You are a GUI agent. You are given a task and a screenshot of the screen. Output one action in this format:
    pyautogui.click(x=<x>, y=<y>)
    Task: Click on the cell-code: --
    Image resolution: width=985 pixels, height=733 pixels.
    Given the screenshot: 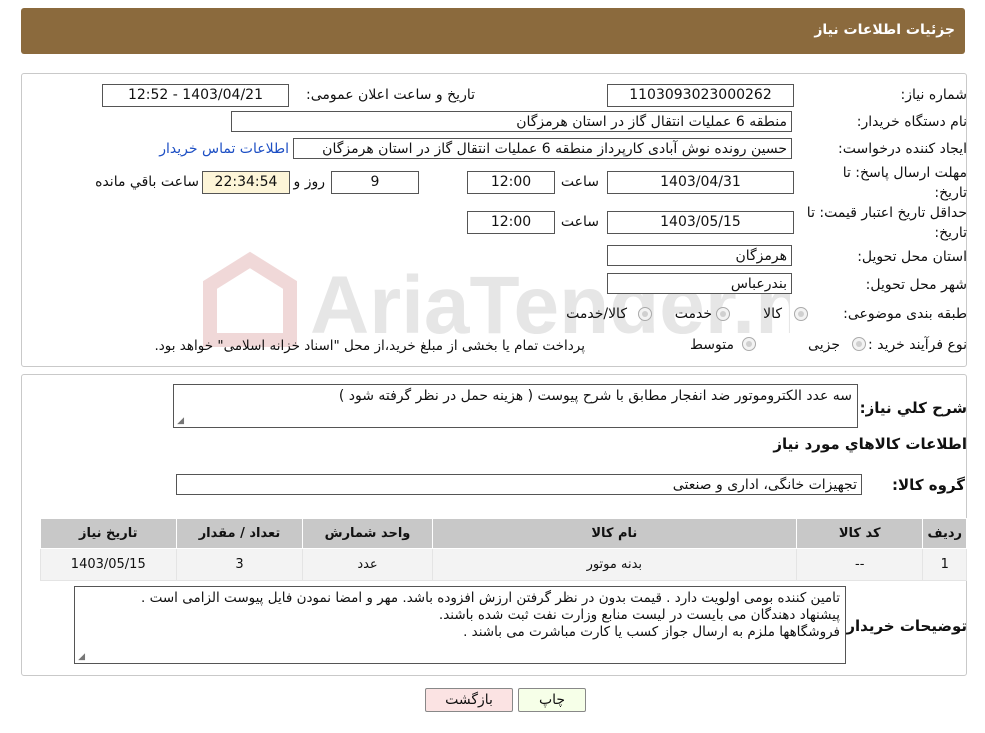 What is the action you would take?
    pyautogui.click(x=859, y=564)
    